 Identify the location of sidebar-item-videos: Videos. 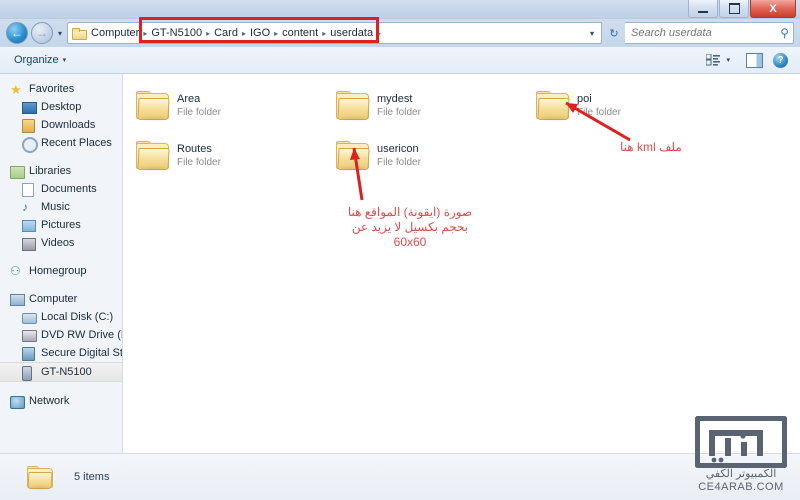
(61, 243).